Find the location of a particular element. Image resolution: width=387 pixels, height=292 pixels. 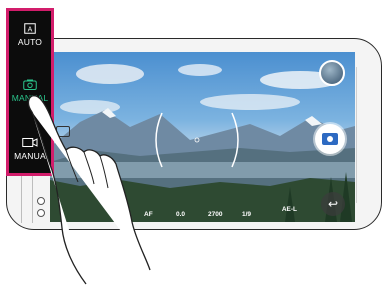

setting-focus: AF is located at coordinates (148, 214).